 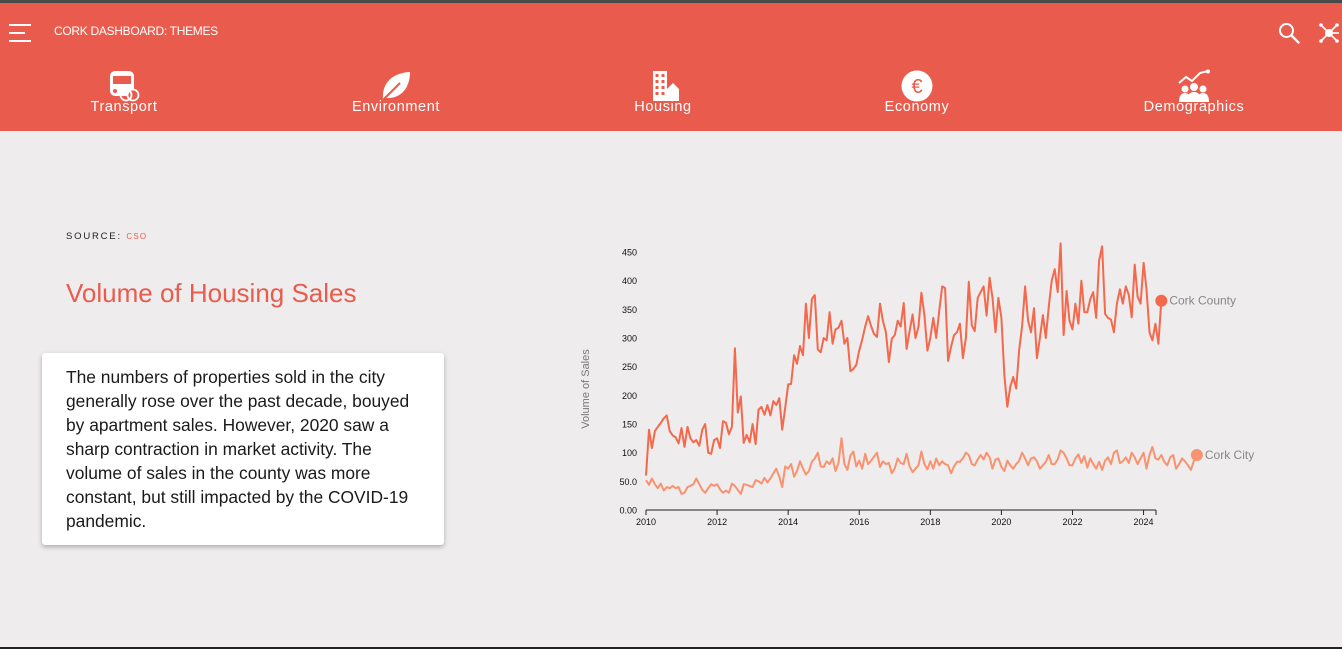 I want to click on y-tick-label: 400, so click(x=629, y=281).